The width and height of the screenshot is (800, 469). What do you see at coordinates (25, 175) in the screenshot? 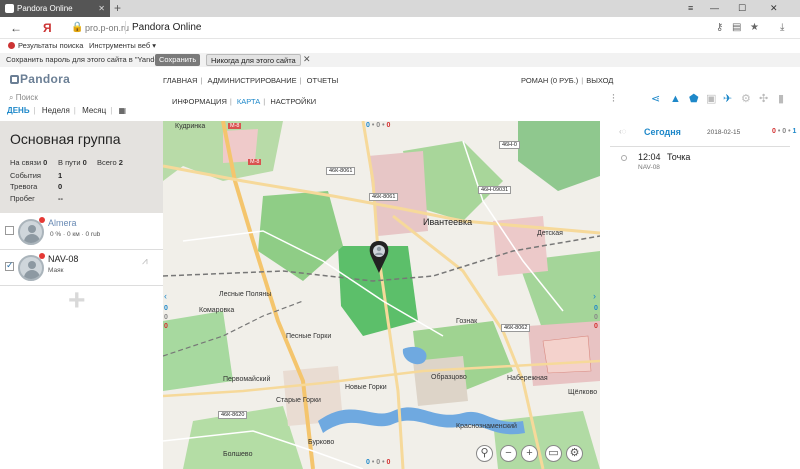
I see `stat-events-label: События` at bounding box center [25, 175].